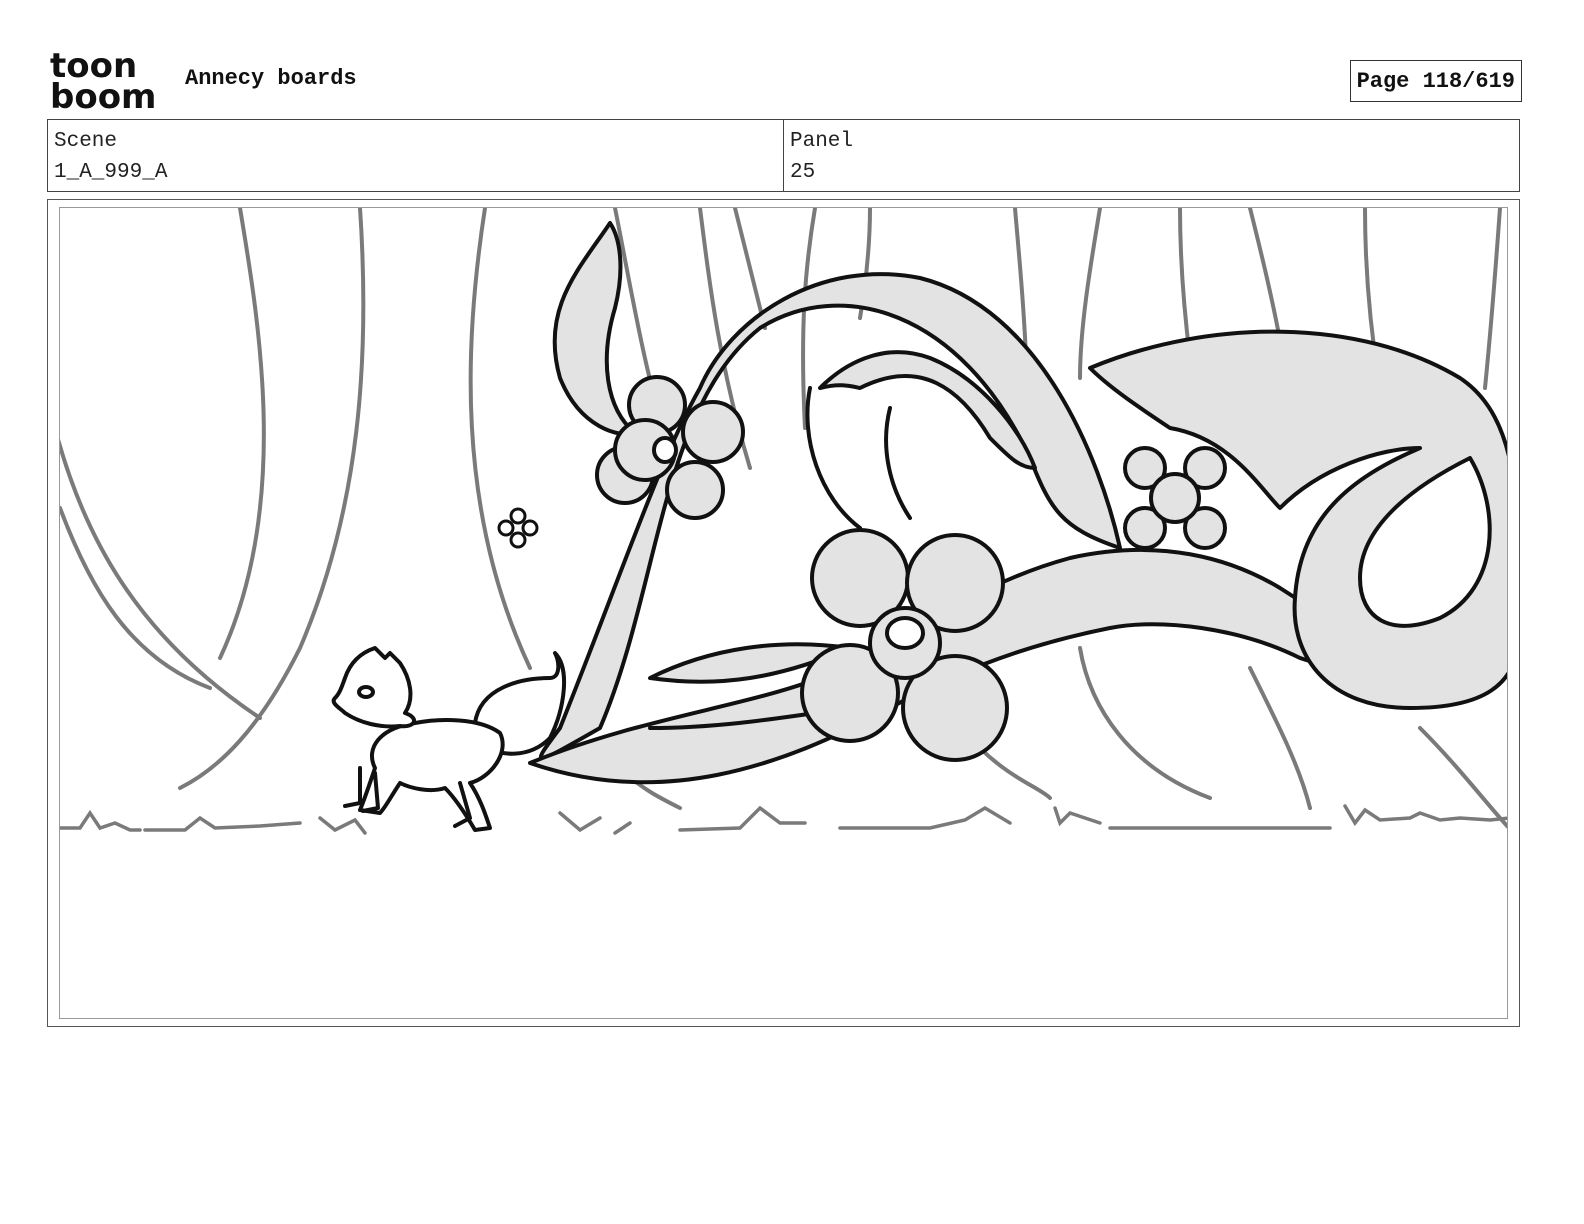 This screenshot has height=1224, width=1584. Describe the element at coordinates (1435, 81) in the screenshot. I see `page-indicator: Page 118/619` at that location.